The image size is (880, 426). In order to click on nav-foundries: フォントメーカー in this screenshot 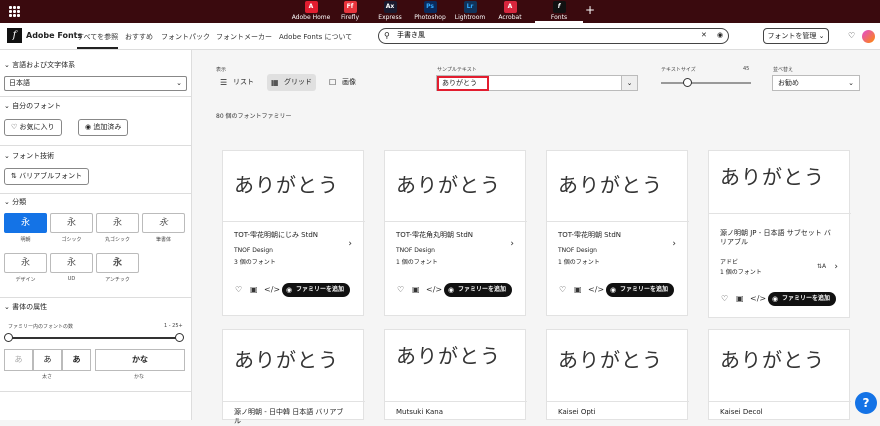, I will do `click(244, 37)`.